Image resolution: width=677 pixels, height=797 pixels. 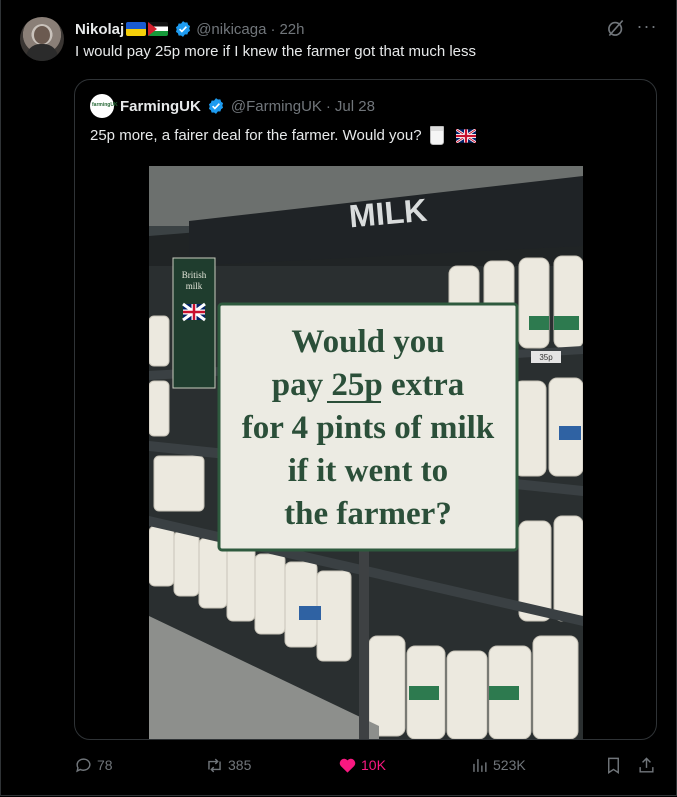 What do you see at coordinates (546, 357) in the screenshot?
I see `price-tag: 35p` at bounding box center [546, 357].